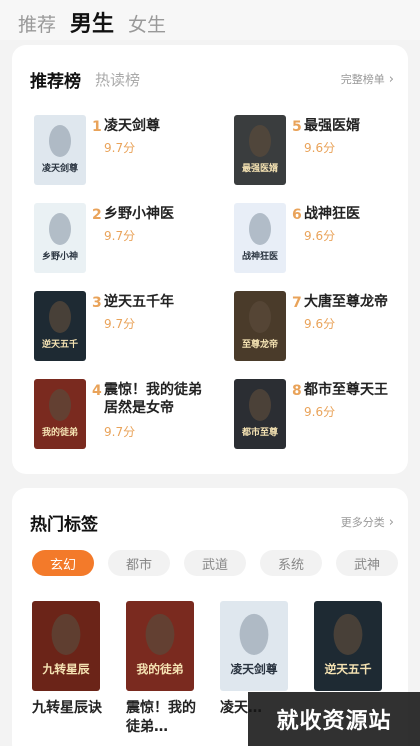 Image resolution: width=420 pixels, height=746 pixels. Describe the element at coordinates (153, 399) in the screenshot. I see `rank-title: 震惊！我的徒弟居然是女帝` at that location.